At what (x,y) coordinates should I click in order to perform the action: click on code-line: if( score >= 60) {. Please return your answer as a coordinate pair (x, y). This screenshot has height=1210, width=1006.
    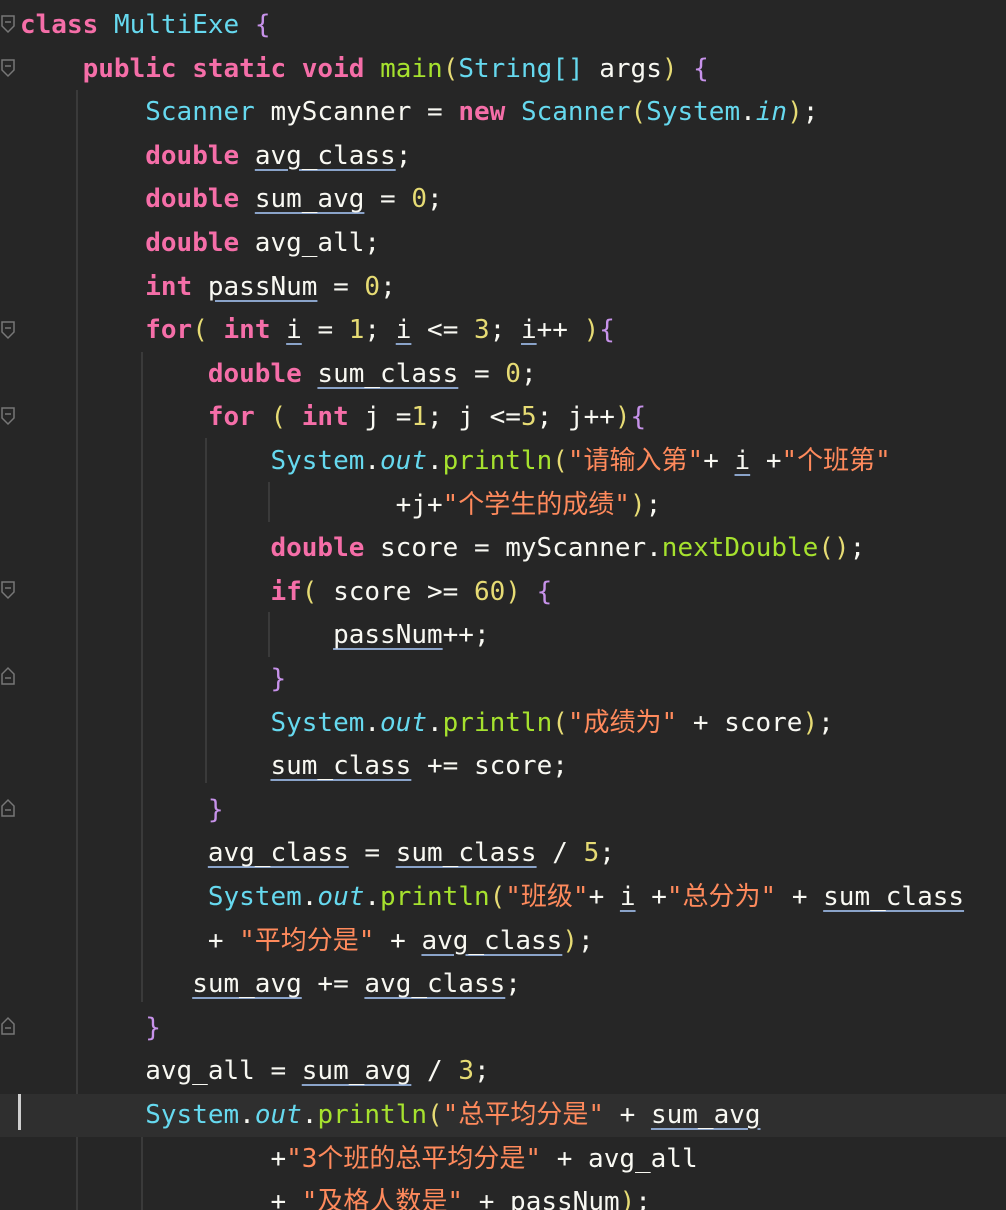
    Looking at the image, I should click on (286, 592).